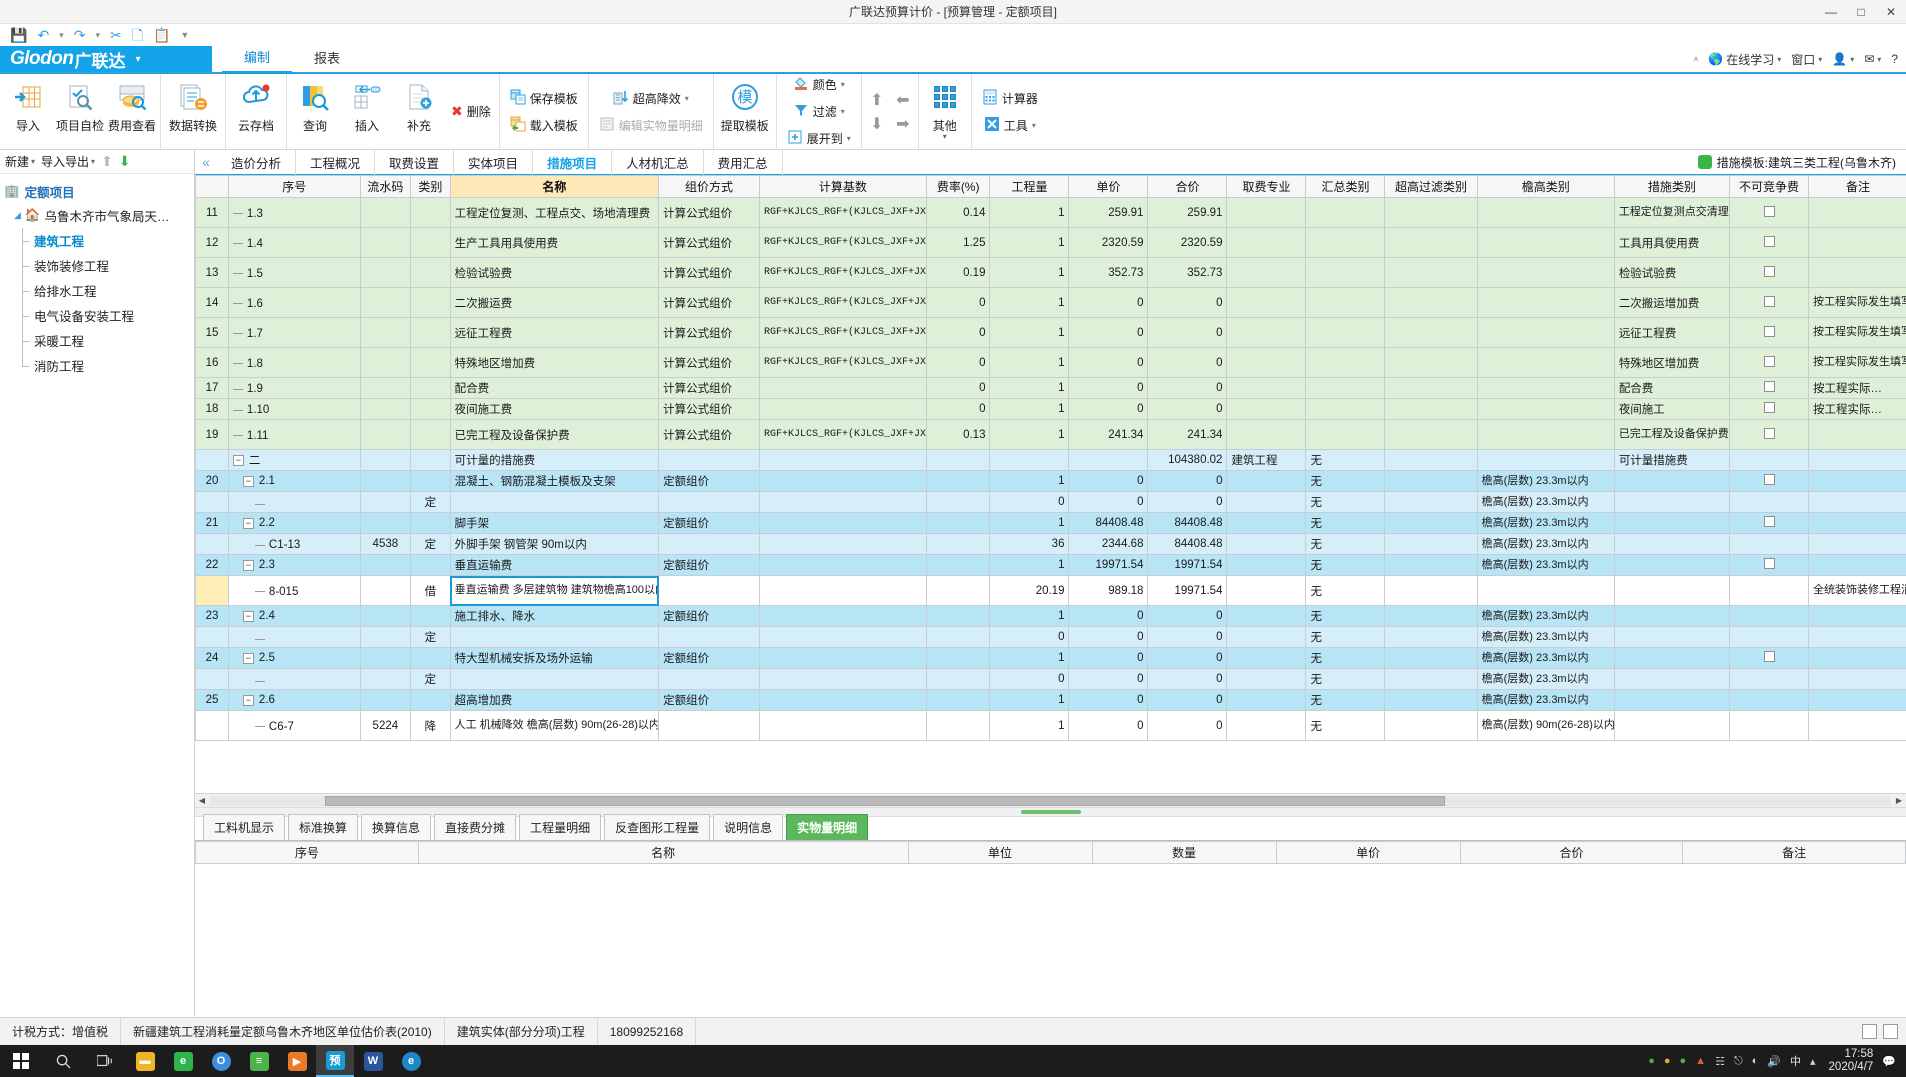  Describe the element at coordinates (1187, 544) in the screenshot. I see `cell-heji: 84408.48` at that location.